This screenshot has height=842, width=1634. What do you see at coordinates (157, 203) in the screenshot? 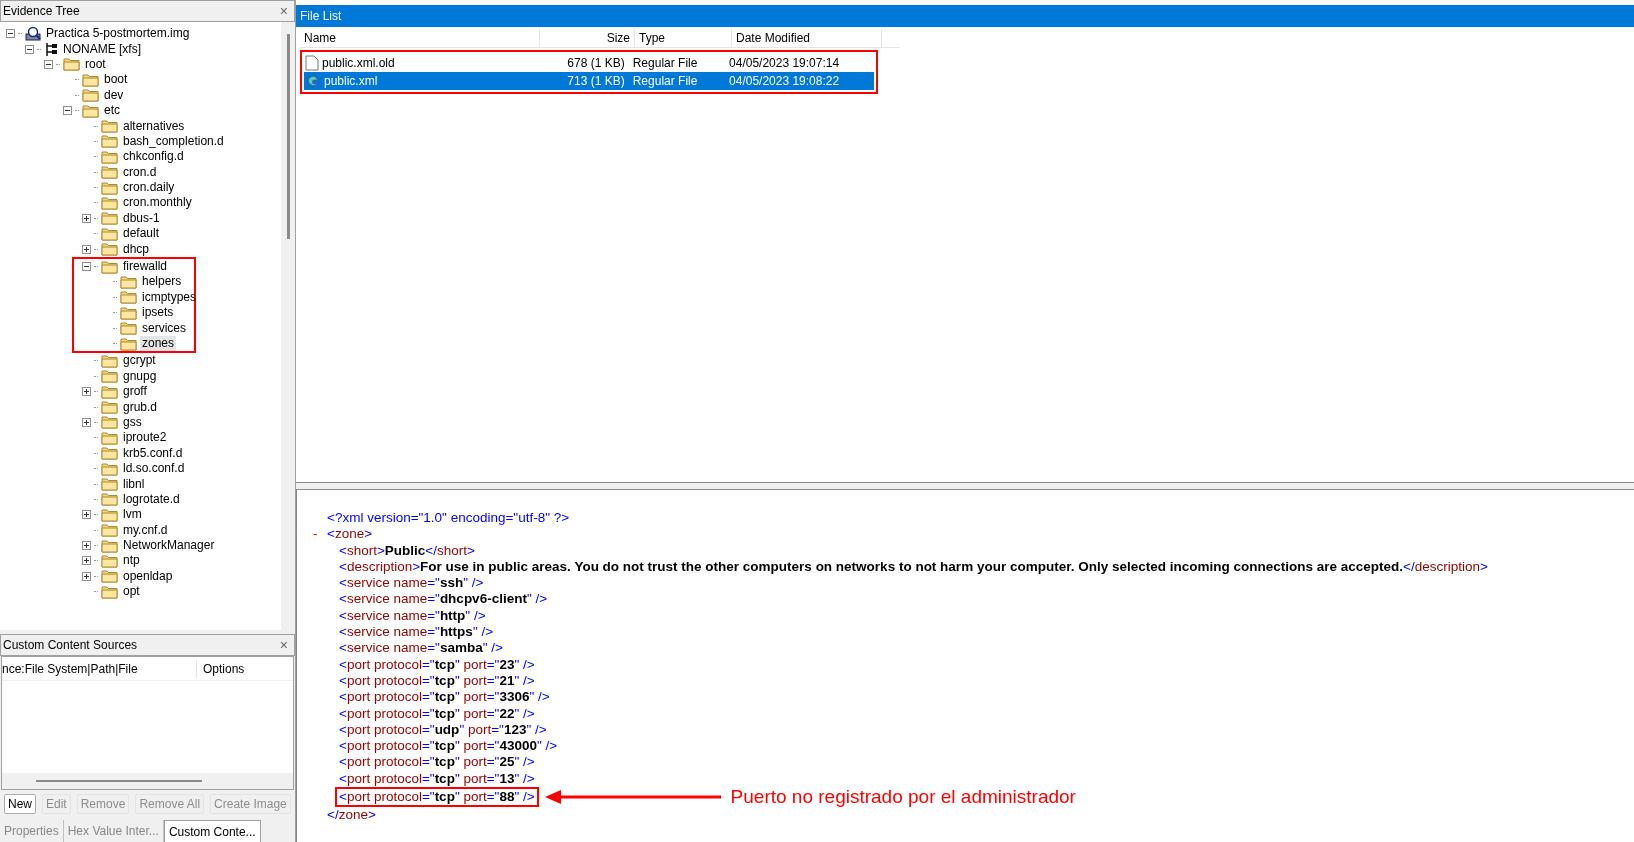
I see `tree-item: cron.monthly` at bounding box center [157, 203].